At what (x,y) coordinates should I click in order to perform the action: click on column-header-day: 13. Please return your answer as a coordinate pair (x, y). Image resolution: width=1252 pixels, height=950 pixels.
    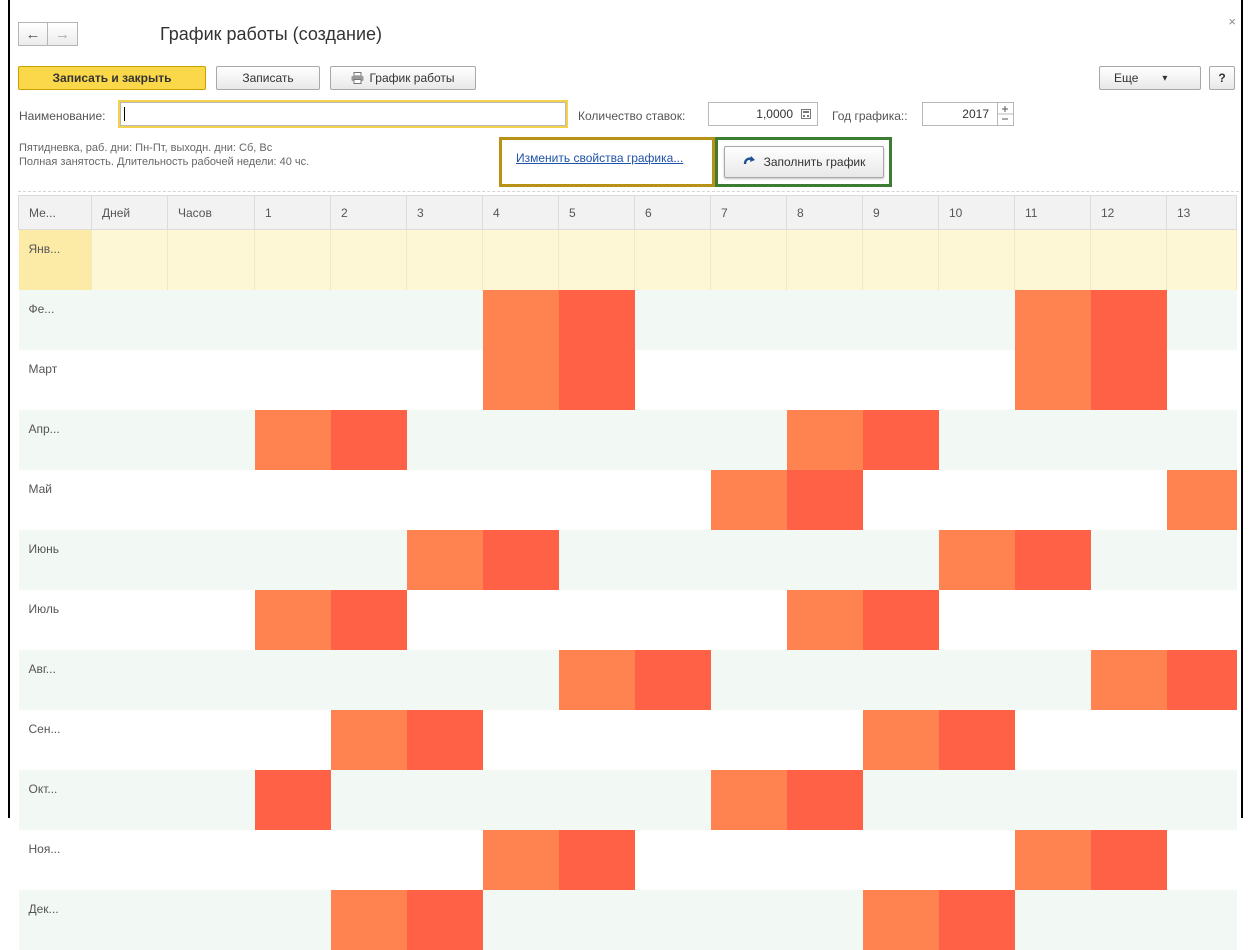
    Looking at the image, I should click on (1201, 212).